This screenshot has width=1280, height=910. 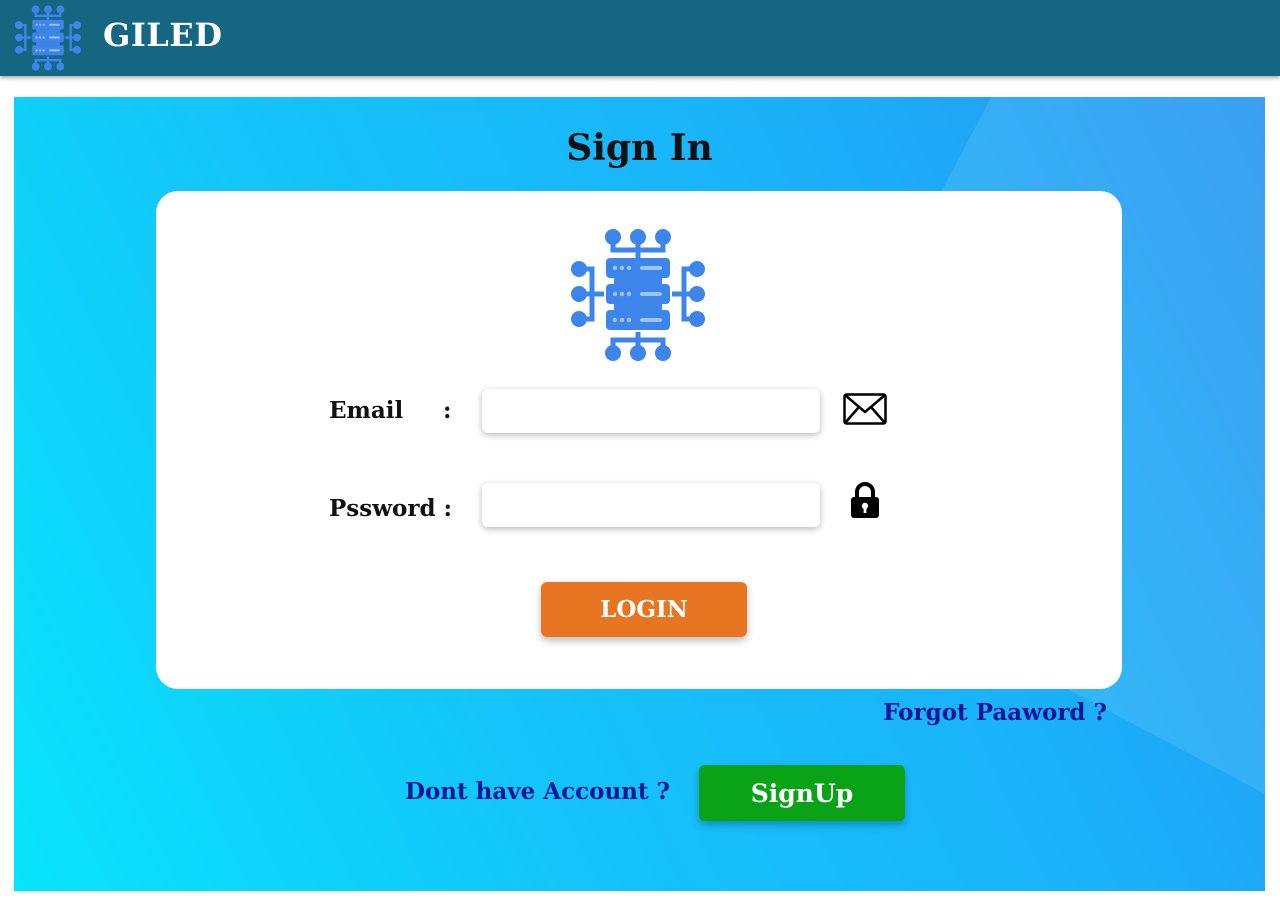 What do you see at coordinates (865, 409) in the screenshot?
I see `envelope-icon` at bounding box center [865, 409].